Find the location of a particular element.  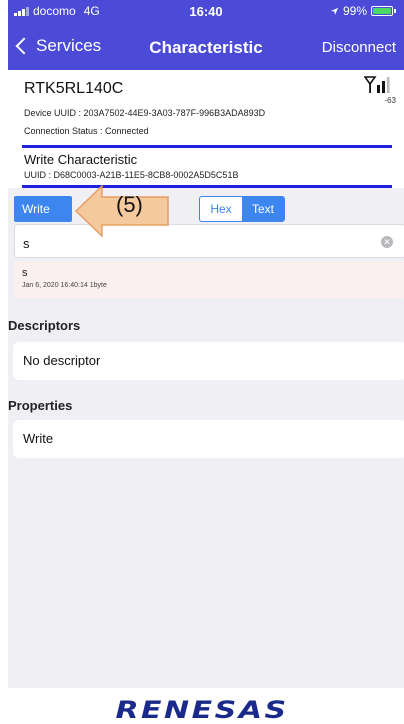

format-hex-option: Hex is located at coordinates (221, 209).